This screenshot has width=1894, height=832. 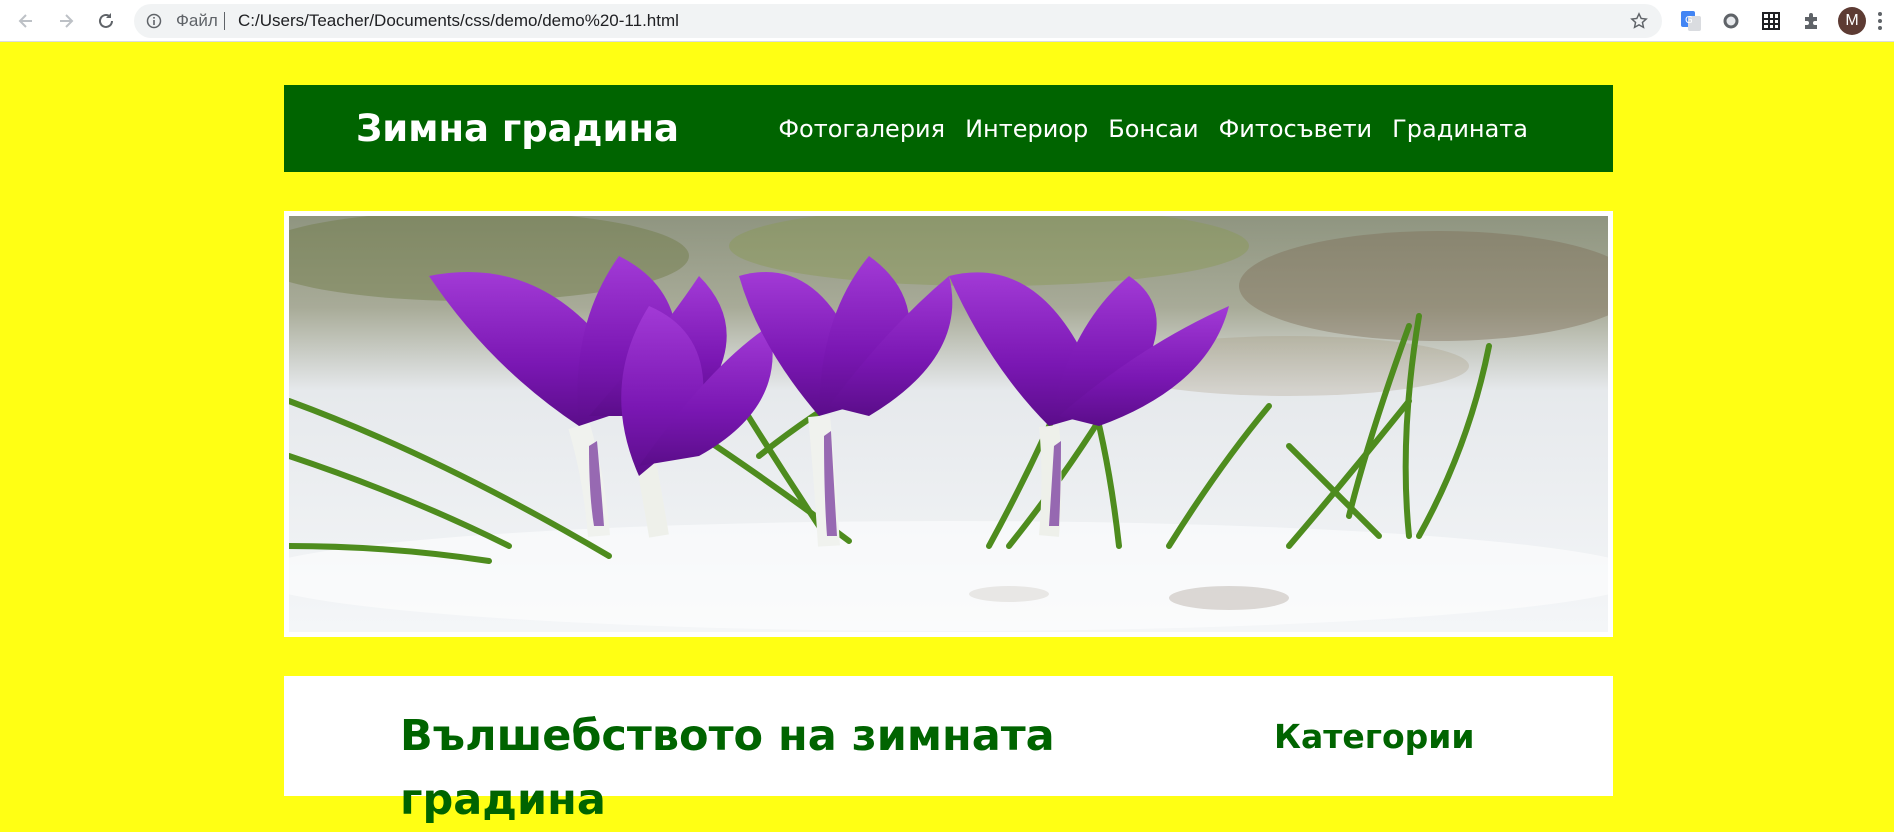 I want to click on reload-icon, so click(x=106, y=20).